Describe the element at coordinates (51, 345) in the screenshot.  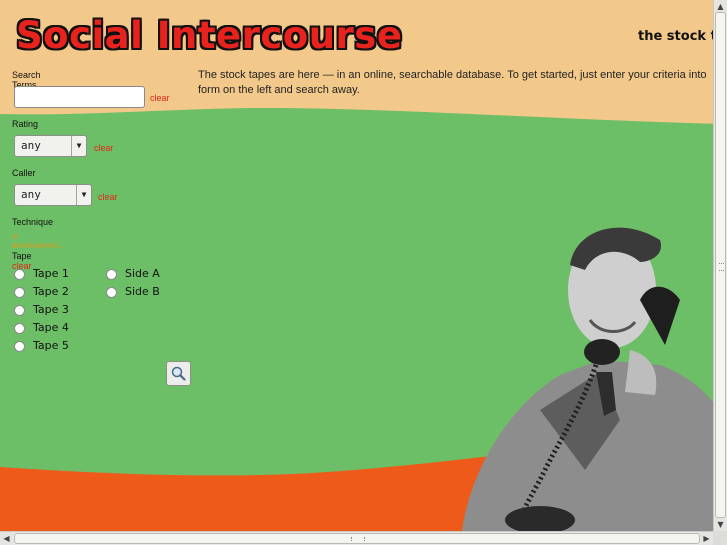
I see `tape-5-label: Tape 5` at that location.